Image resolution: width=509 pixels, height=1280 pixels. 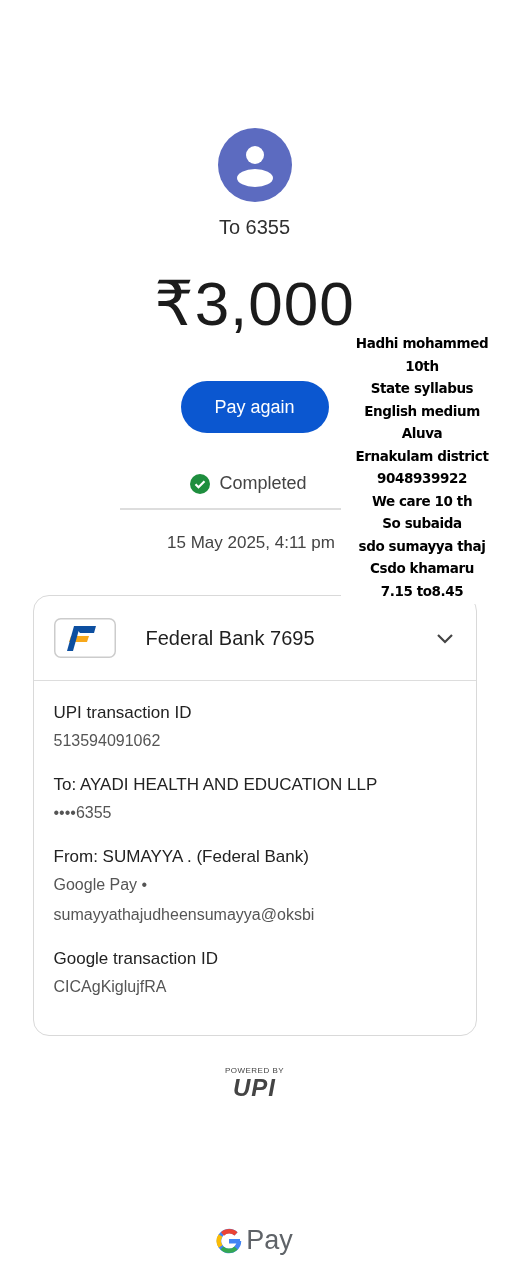 What do you see at coordinates (254, 304) in the screenshot?
I see `amount: ₹3,000` at bounding box center [254, 304].